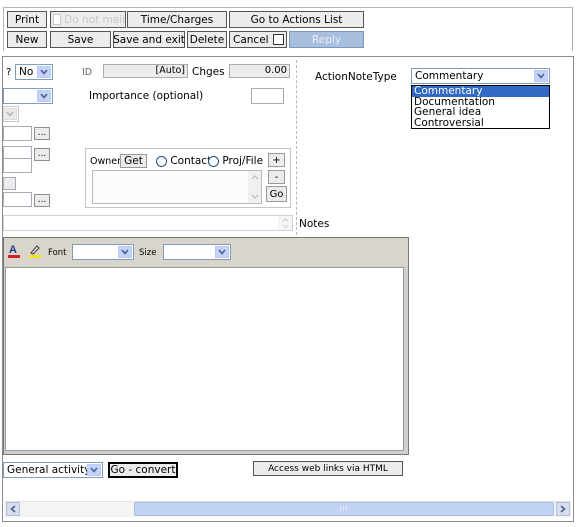 Image resolution: width=576 pixels, height=527 pixels. I want to click on left-small-box, so click(9, 183).